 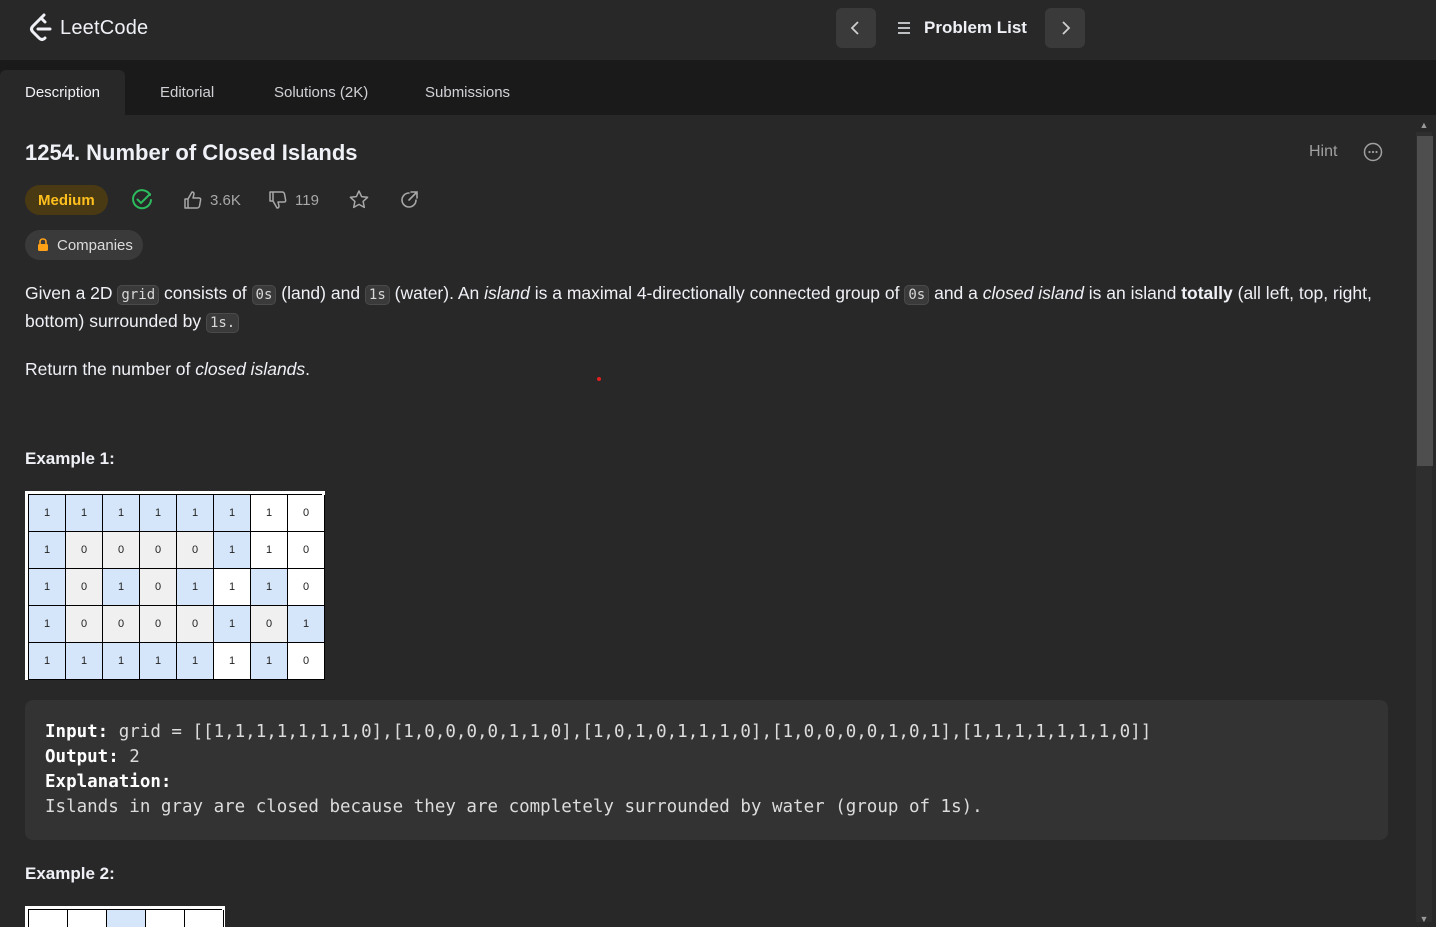 I want to click on problem-list-label: Problem List, so click(x=975, y=27).